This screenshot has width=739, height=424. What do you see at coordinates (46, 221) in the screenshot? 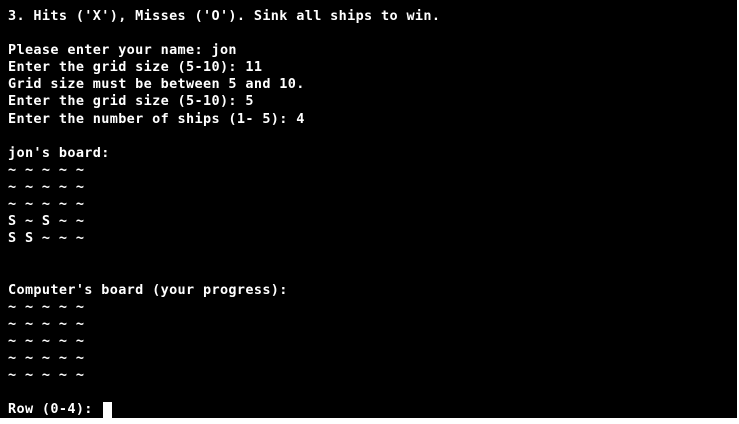
I see `player-board-row: S ~ S ~ ~` at bounding box center [46, 221].